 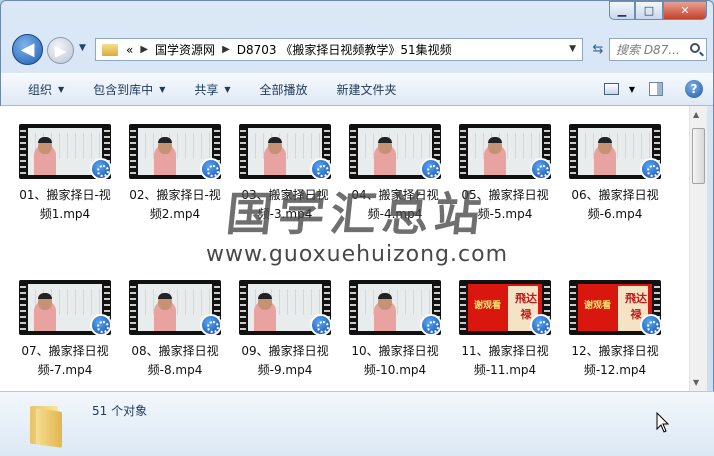 I want to click on organize-label: 组织, so click(x=40, y=90).